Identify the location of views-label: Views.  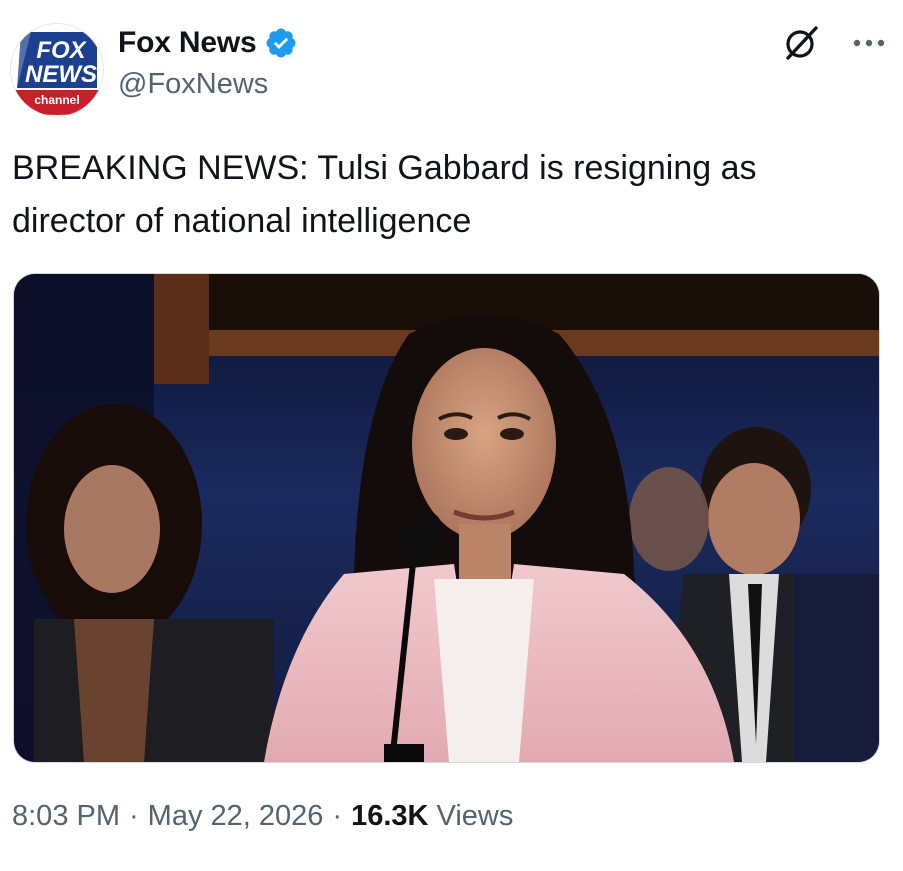
(475, 816).